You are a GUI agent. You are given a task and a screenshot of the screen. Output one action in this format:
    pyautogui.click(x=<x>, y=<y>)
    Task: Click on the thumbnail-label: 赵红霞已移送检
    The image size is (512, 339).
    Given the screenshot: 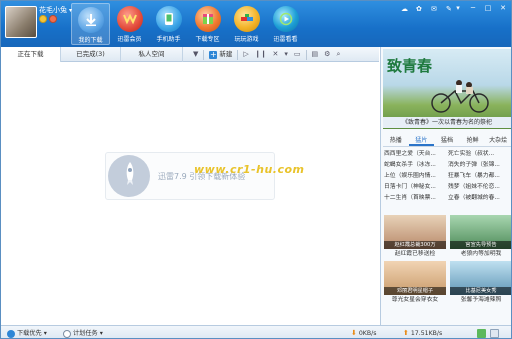 What is the action you would take?
    pyautogui.click(x=415, y=254)
    